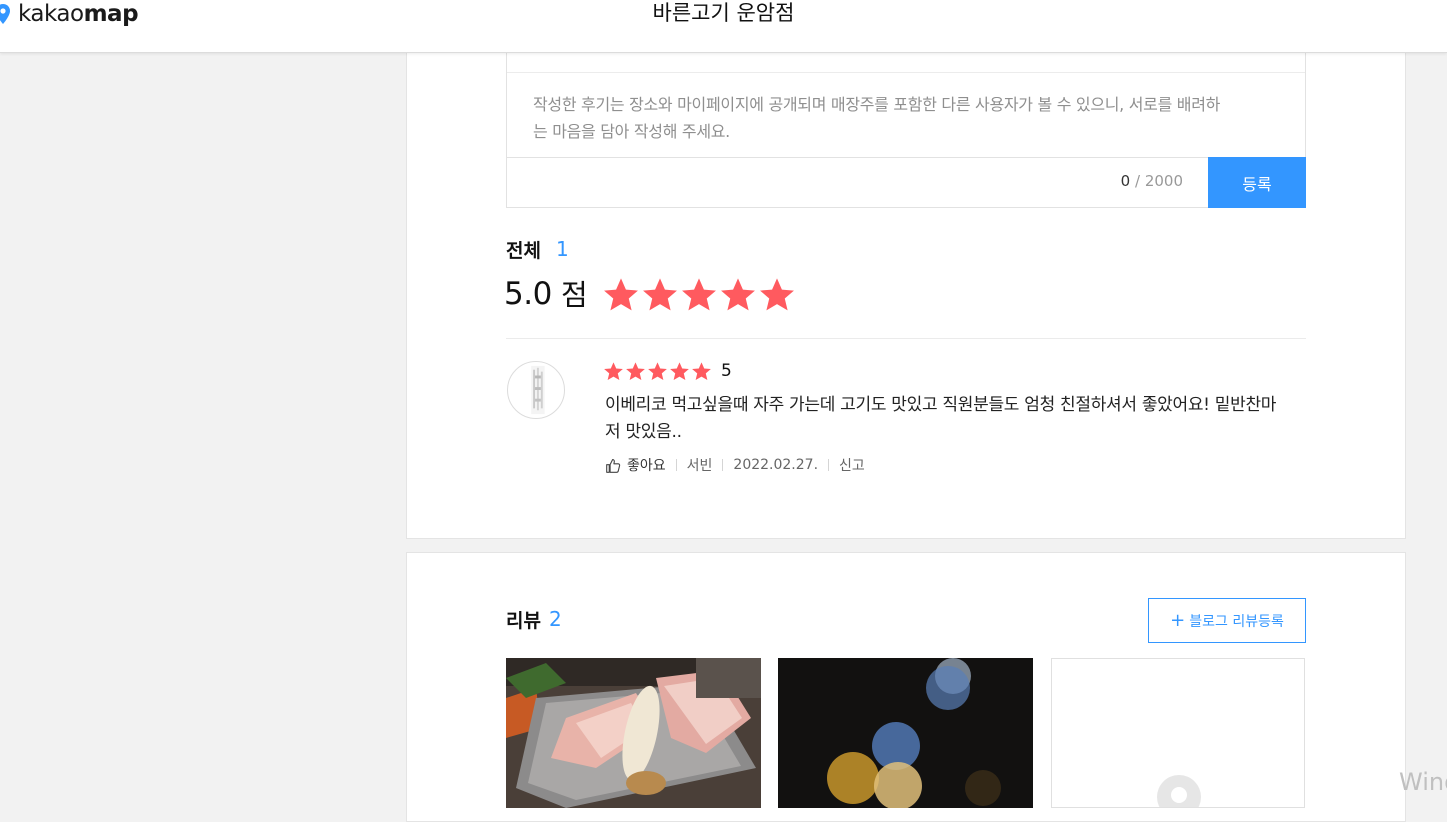 The height and width of the screenshot is (822, 1447). What do you see at coordinates (562, 249) in the screenshot?
I see `total-reviews-count: 1` at bounding box center [562, 249].